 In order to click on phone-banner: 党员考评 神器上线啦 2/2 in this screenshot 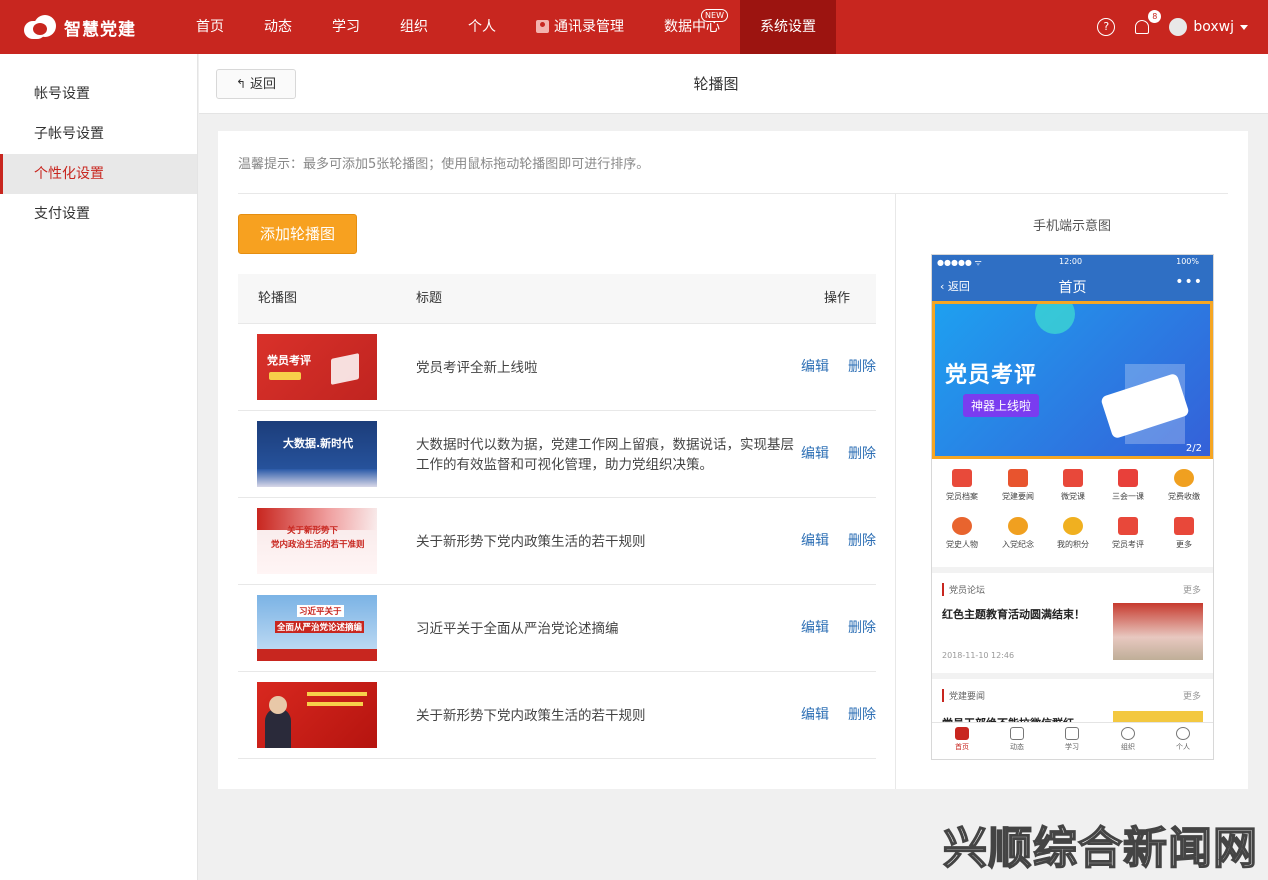, I will do `click(1072, 380)`.